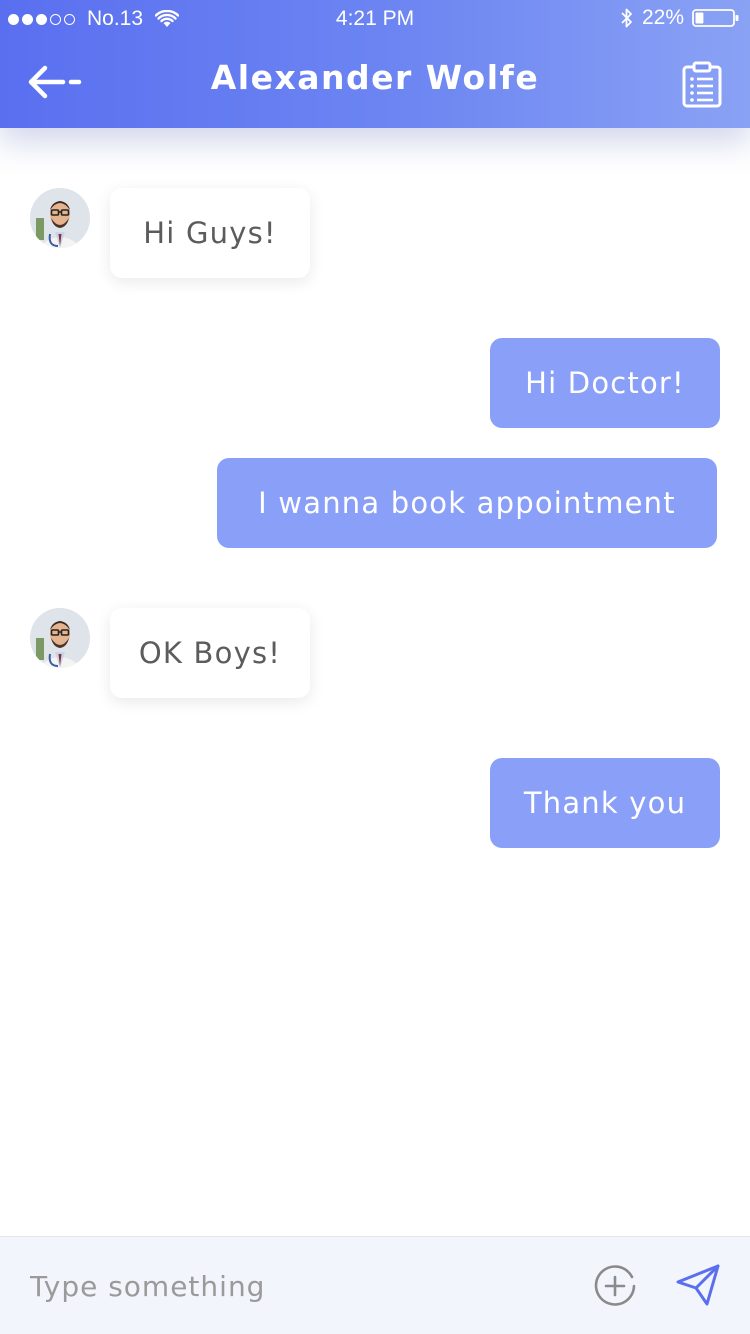  Describe the element at coordinates (210, 653) in the screenshot. I see `message-bubble: OK Boys!` at that location.